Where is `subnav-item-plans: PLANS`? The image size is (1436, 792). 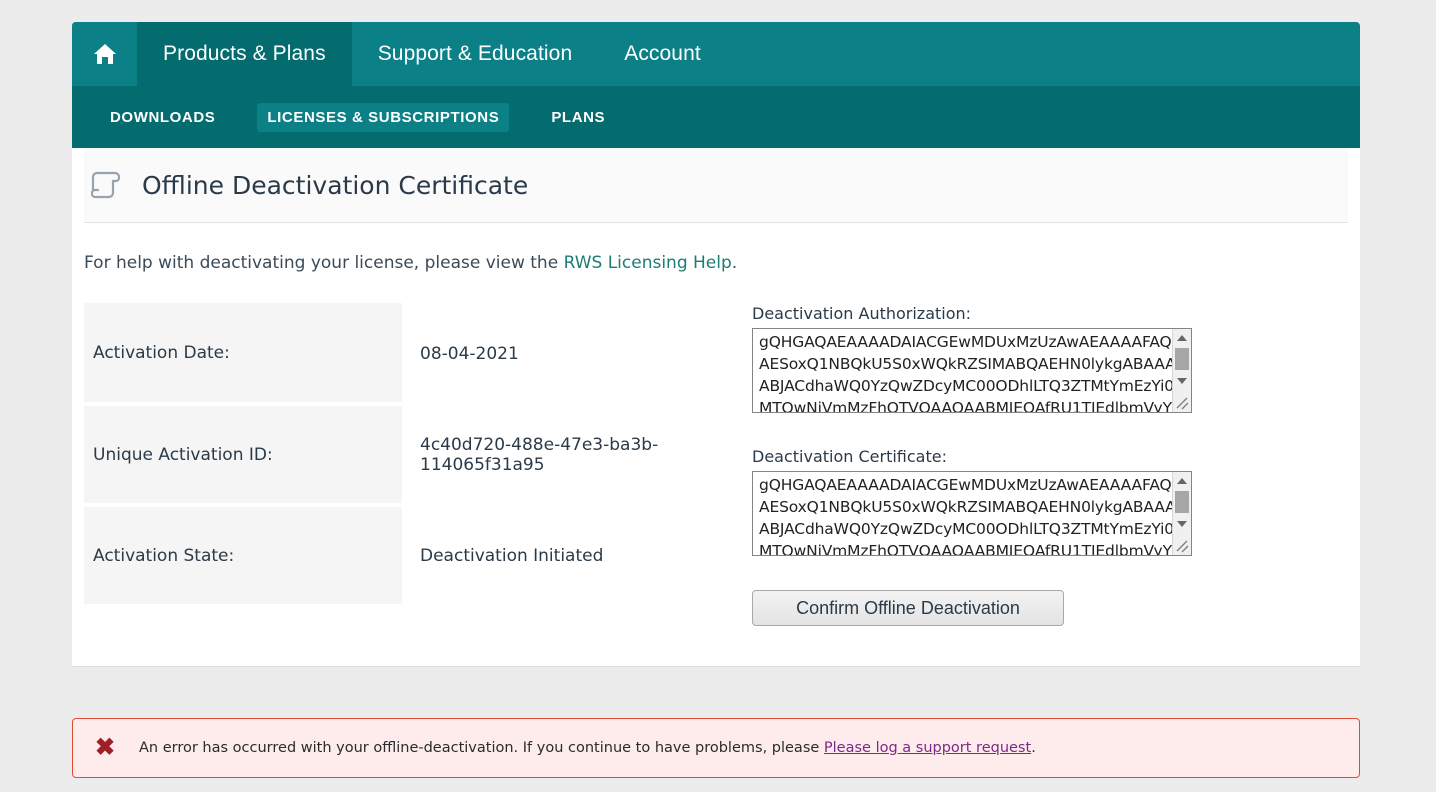
subnav-item-plans: PLANS is located at coordinates (578, 117).